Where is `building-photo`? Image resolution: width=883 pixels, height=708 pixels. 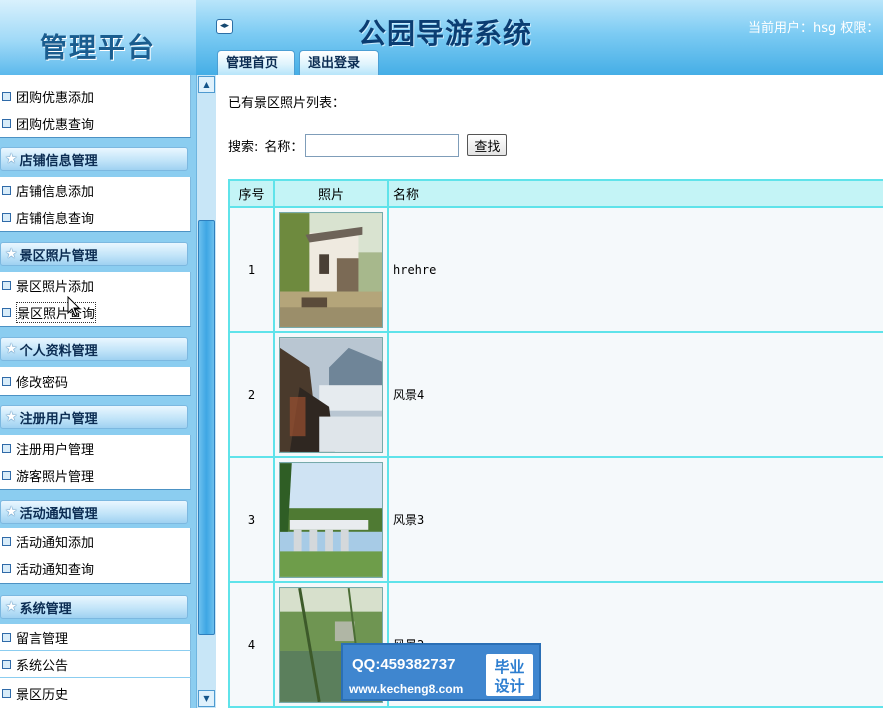 building-photo is located at coordinates (331, 269).